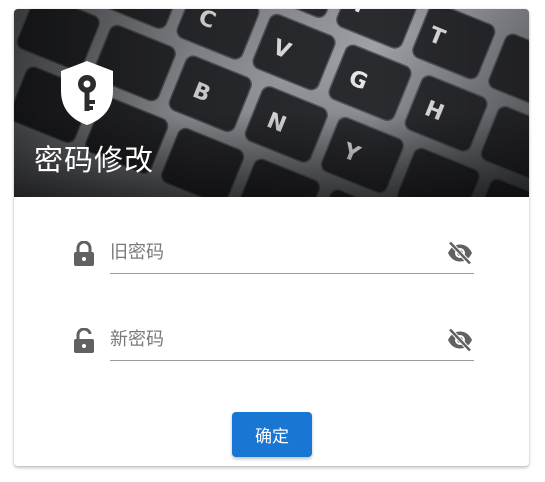 The image size is (545, 482). I want to click on lock-closed-icon, so click(84, 253).